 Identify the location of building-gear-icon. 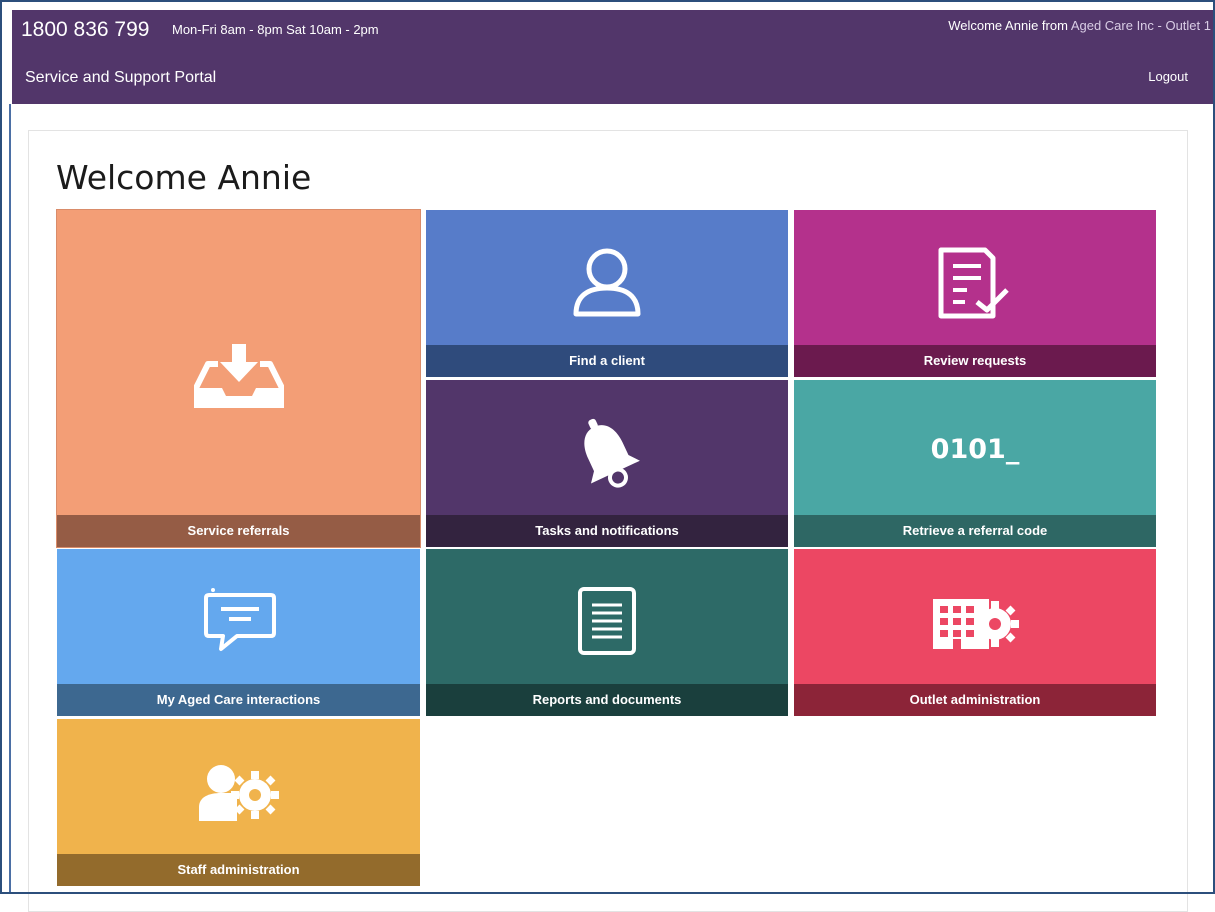
(975, 625).